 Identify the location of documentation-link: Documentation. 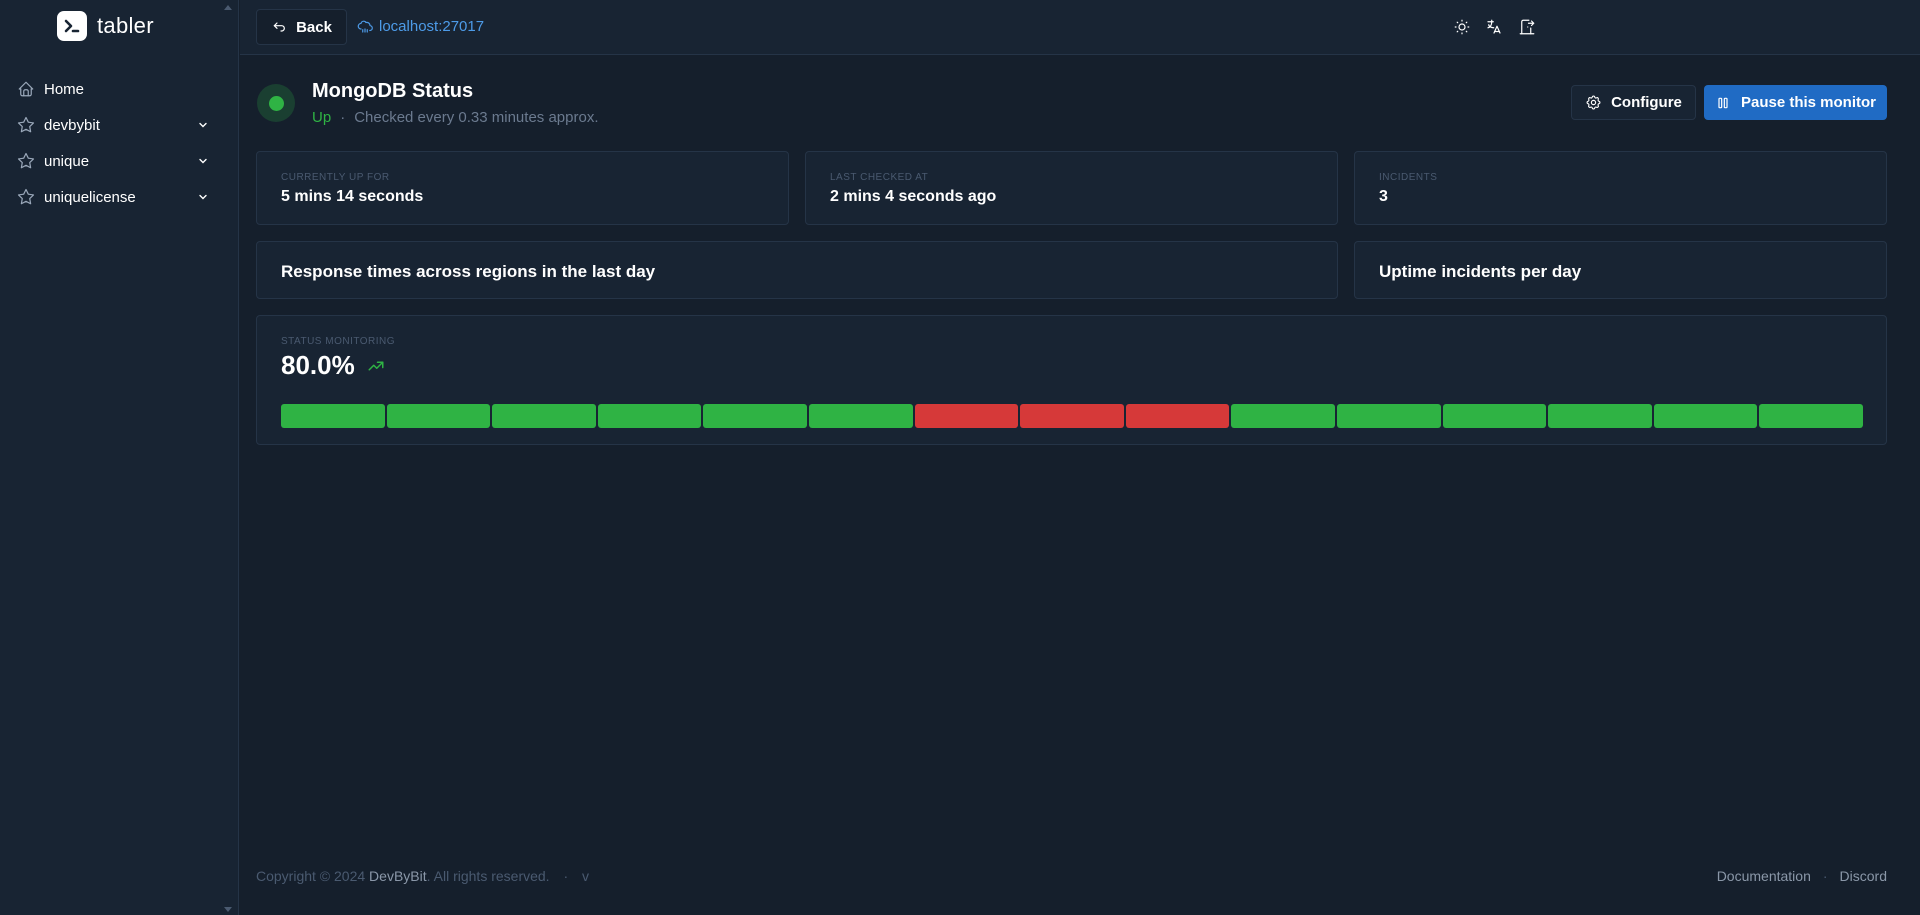
(1764, 876).